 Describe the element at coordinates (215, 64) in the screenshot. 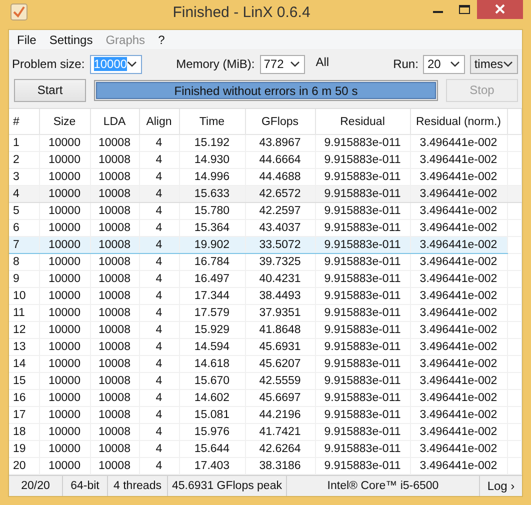

I see `field-label: Memory (MiB):` at that location.